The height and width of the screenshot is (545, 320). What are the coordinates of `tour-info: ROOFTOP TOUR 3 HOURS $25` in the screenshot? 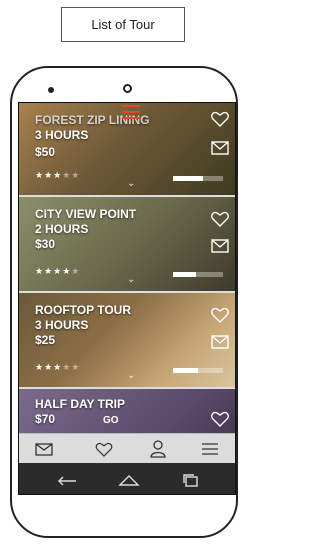 It's located at (83, 325).